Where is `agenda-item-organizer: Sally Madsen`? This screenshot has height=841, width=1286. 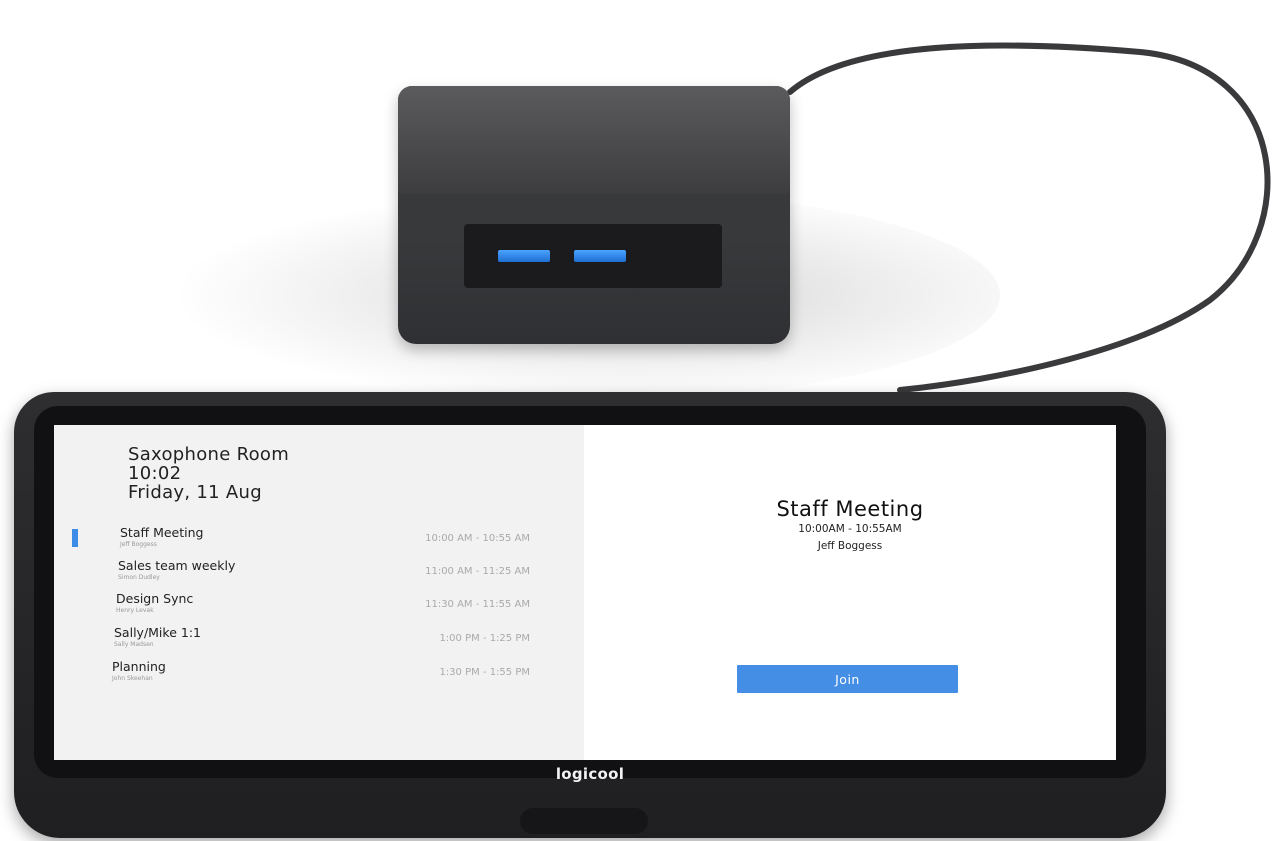 agenda-item-organizer: Sally Madsen is located at coordinates (134, 644).